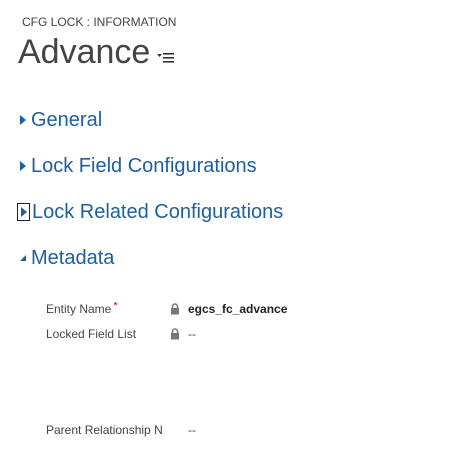  Describe the element at coordinates (84, 52) in the screenshot. I see `record-title: Advance` at that location.